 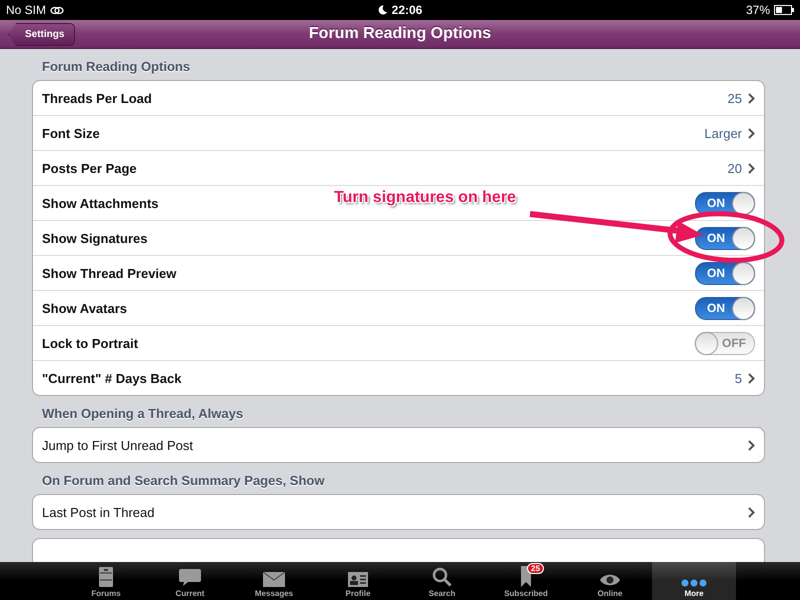 I want to click on section-header: When Opening a Thread, Always, so click(x=142, y=414).